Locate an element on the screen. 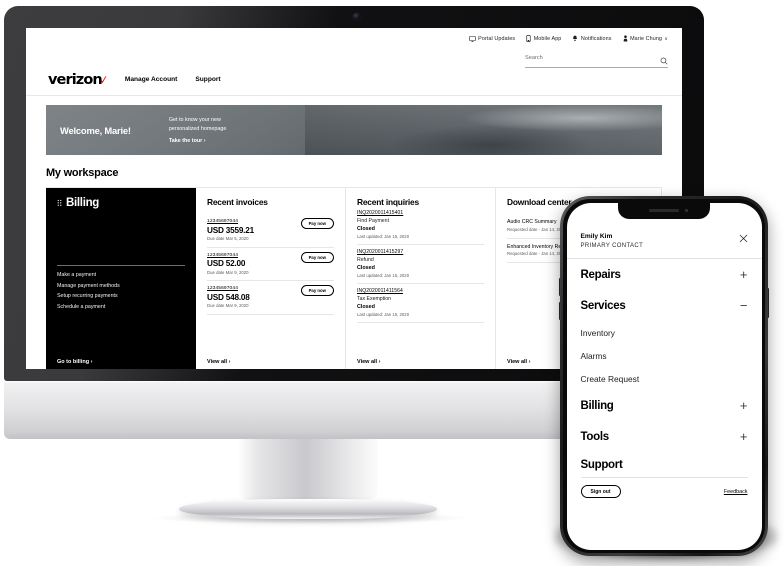 The image size is (784, 566). go-to-billing-link: Go to billing › is located at coordinates (74, 362).